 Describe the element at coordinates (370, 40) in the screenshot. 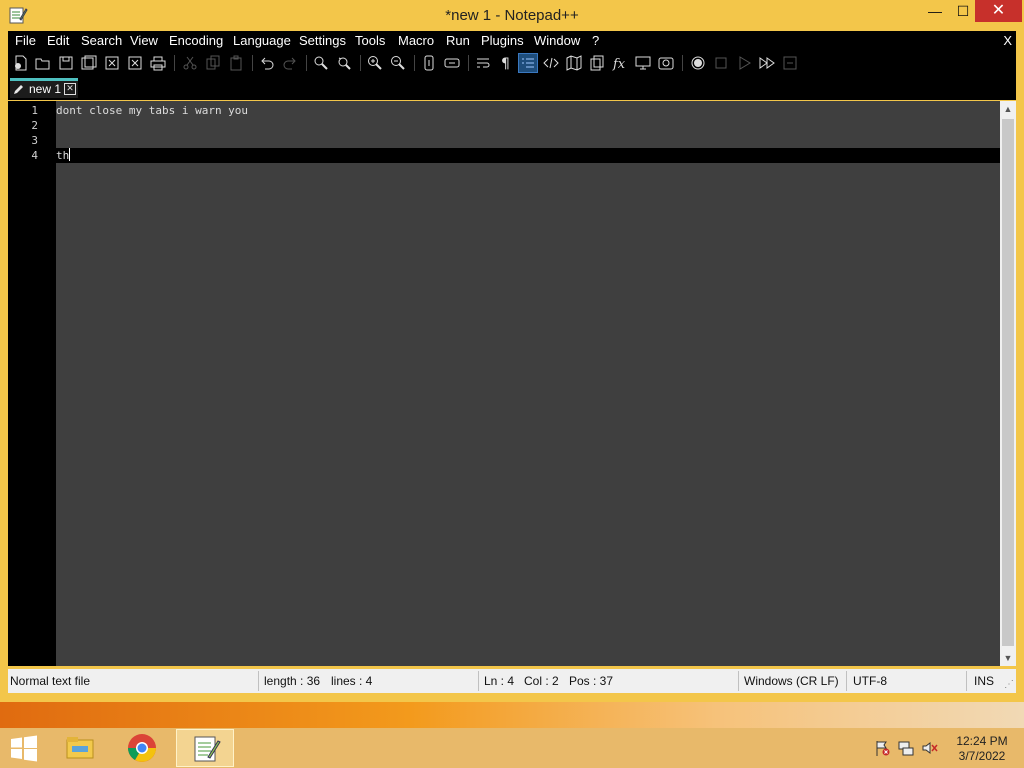

I see `menu-tools: Tools` at that location.